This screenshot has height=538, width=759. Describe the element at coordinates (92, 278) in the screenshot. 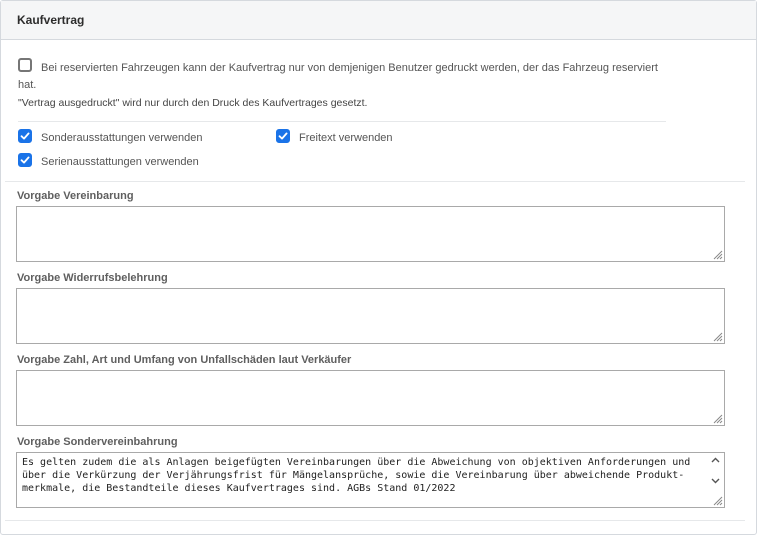

I see `withdrawal-label: Vorgabe Widerrufsbelehrung` at that location.